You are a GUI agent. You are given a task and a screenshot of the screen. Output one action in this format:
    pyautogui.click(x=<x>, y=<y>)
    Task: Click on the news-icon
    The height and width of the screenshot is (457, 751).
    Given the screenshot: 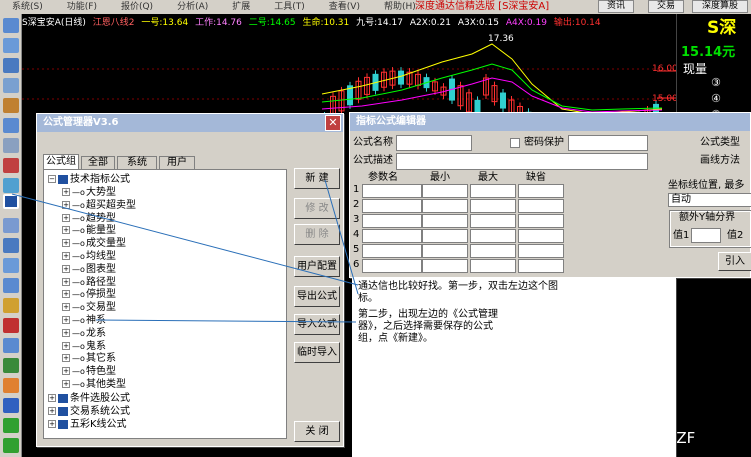 What is the action you would take?
    pyautogui.click(x=11, y=125)
    